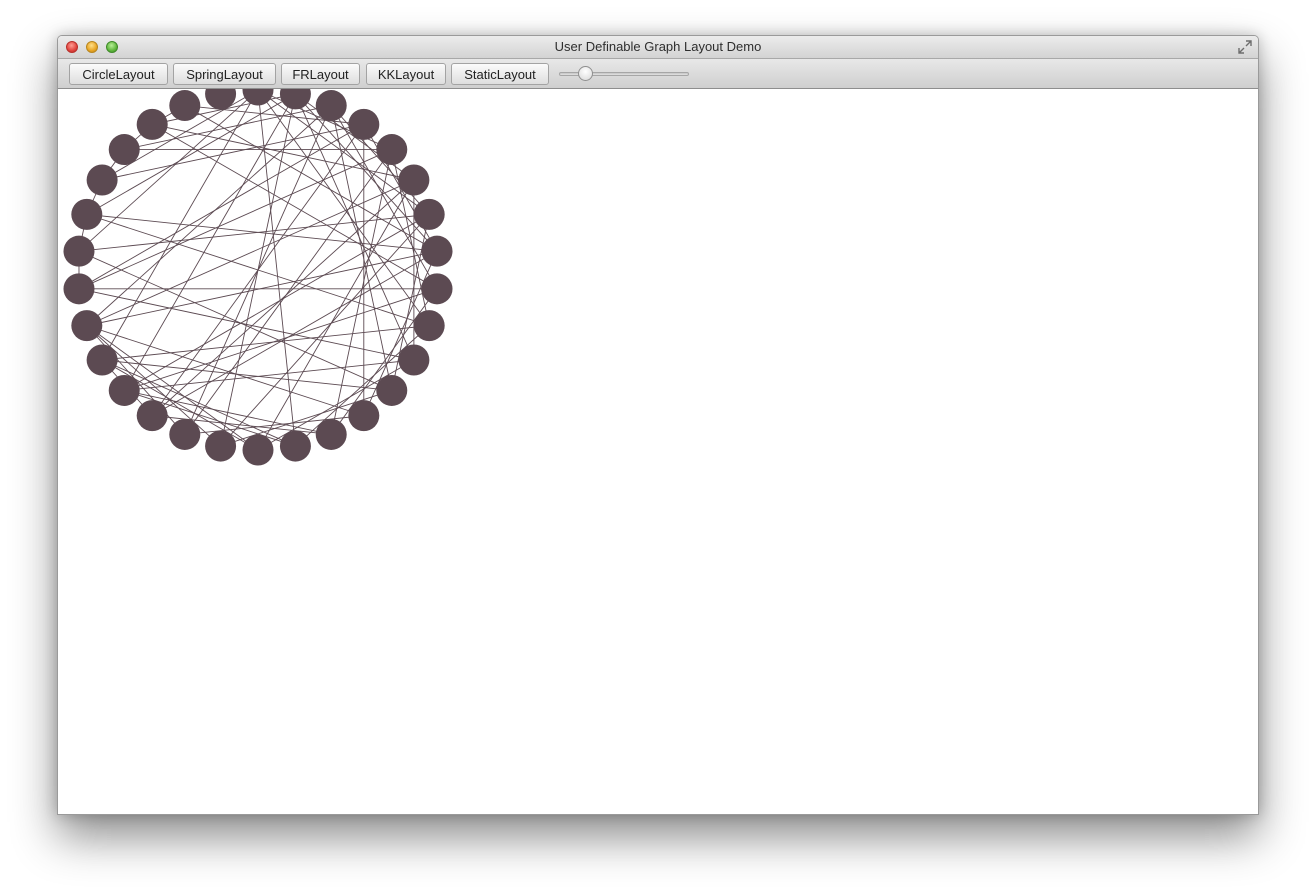  I want to click on title-bar: User Definable Graph Layout Demo, so click(658, 47).